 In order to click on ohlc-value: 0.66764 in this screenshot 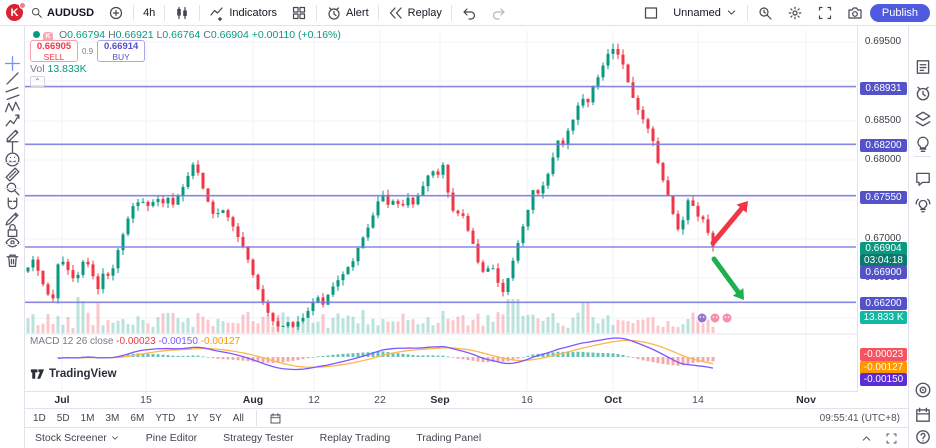, I will do `click(181, 35)`.